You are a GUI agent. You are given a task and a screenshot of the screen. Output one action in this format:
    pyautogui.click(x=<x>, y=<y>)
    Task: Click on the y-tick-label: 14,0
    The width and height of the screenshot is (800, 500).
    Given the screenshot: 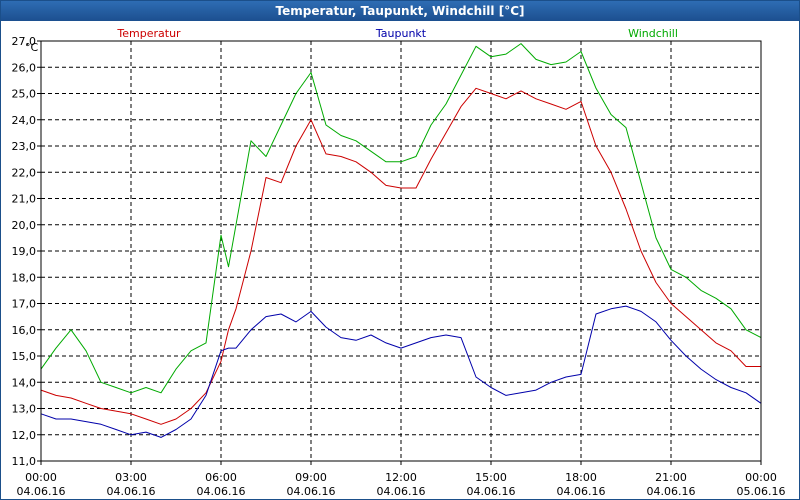 What is the action you would take?
    pyautogui.click(x=24, y=382)
    